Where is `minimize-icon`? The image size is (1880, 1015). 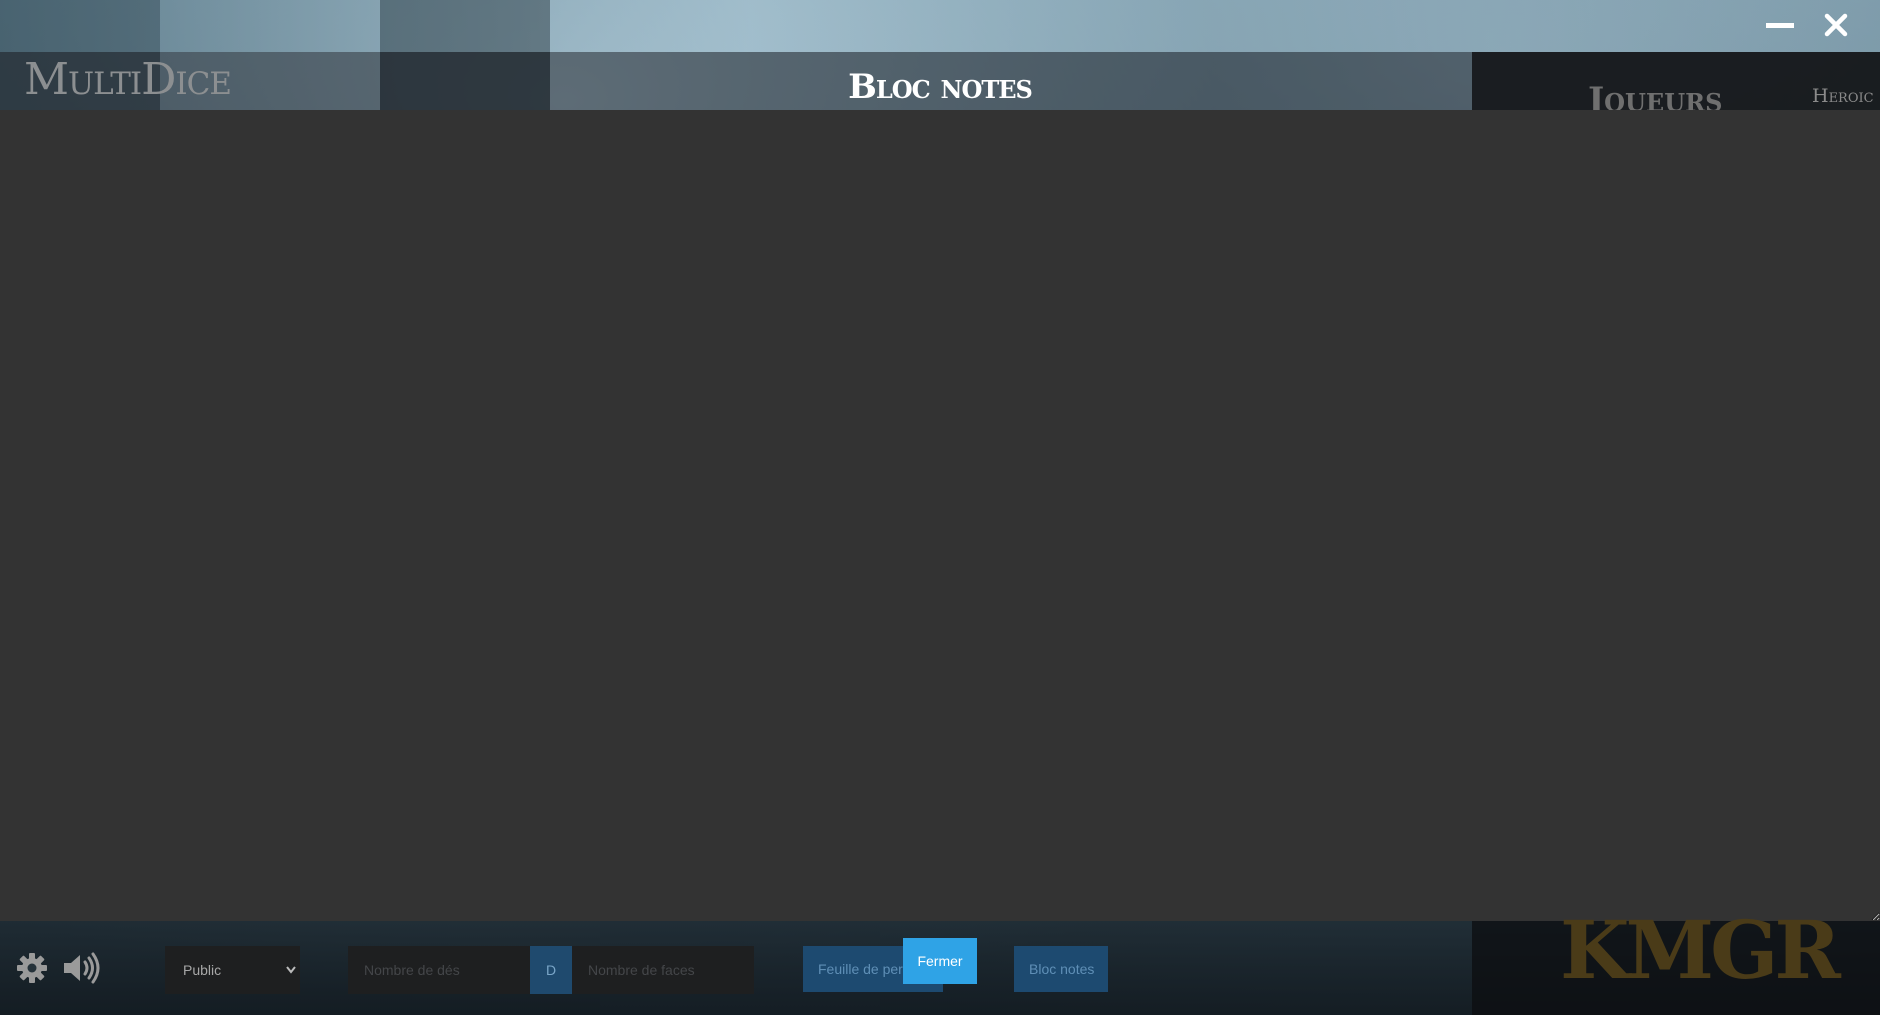
minimize-icon is located at coordinates (1780, 25).